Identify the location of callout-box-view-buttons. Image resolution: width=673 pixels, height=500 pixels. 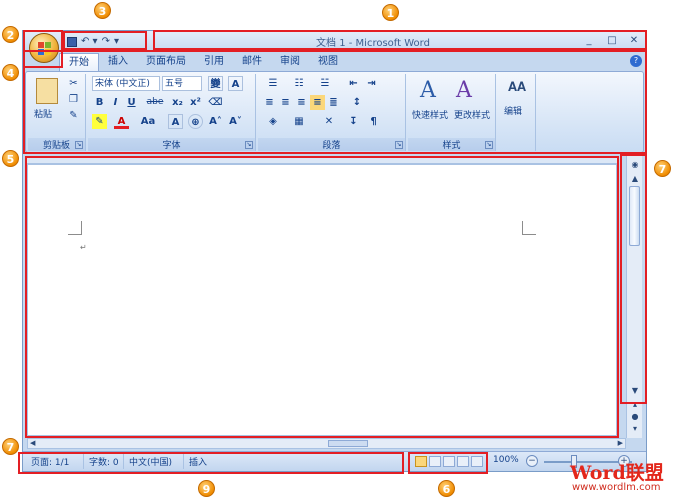
(448, 463).